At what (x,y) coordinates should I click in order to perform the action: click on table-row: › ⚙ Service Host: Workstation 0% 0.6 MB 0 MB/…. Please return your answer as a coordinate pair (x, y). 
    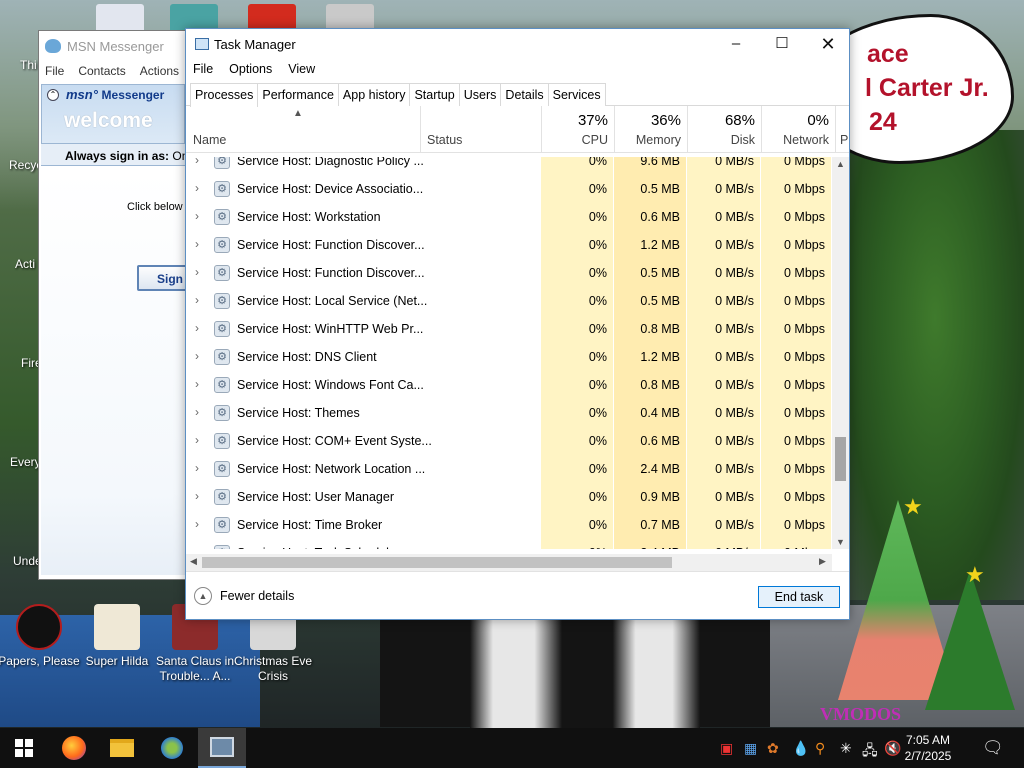
    Looking at the image, I should click on (508, 217).